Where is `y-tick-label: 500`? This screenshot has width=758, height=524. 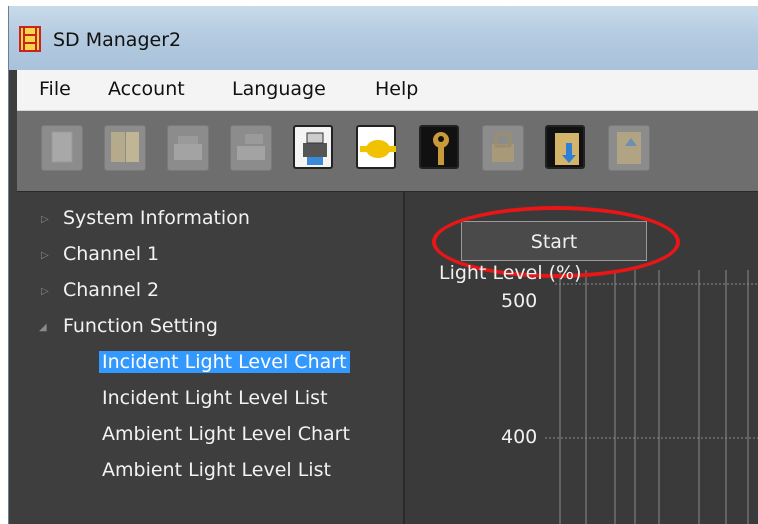 y-tick-label: 500 is located at coordinates (519, 301).